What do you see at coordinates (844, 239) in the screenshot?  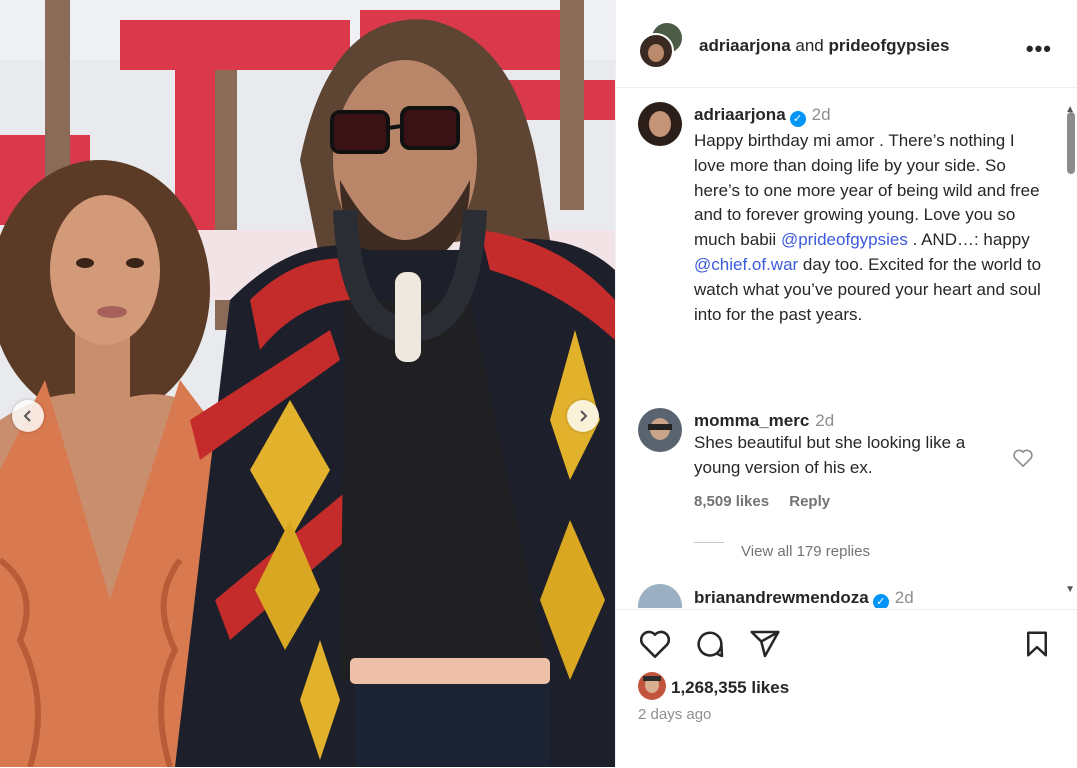 I see `mention-link: @prideofgypsies` at bounding box center [844, 239].